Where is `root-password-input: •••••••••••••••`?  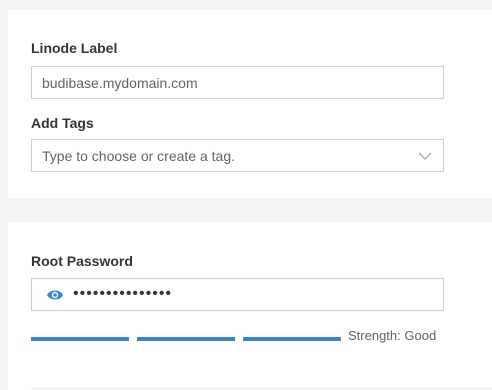
root-password-input: ••••••••••••••• is located at coordinates (237, 294).